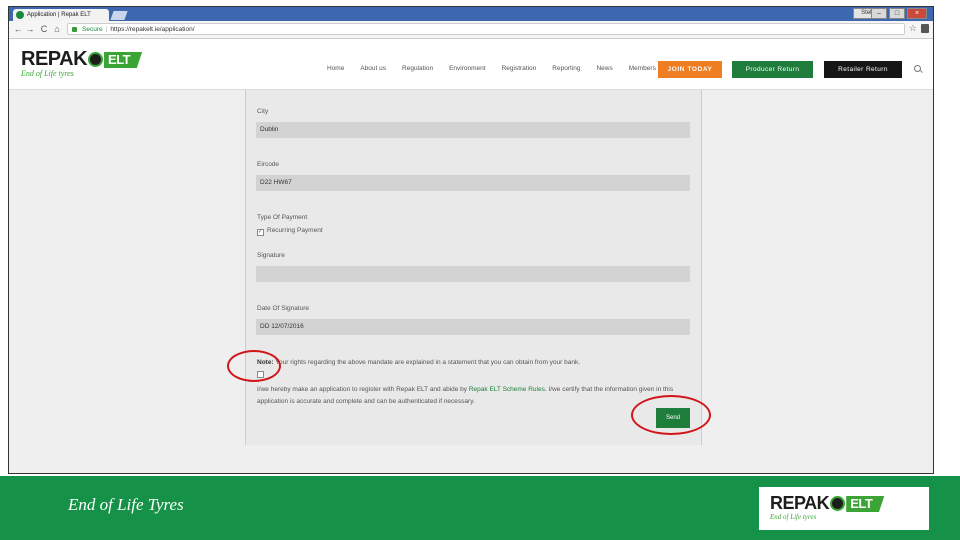  What do you see at coordinates (335, 68) in the screenshot?
I see `nav-home: Home` at bounding box center [335, 68].